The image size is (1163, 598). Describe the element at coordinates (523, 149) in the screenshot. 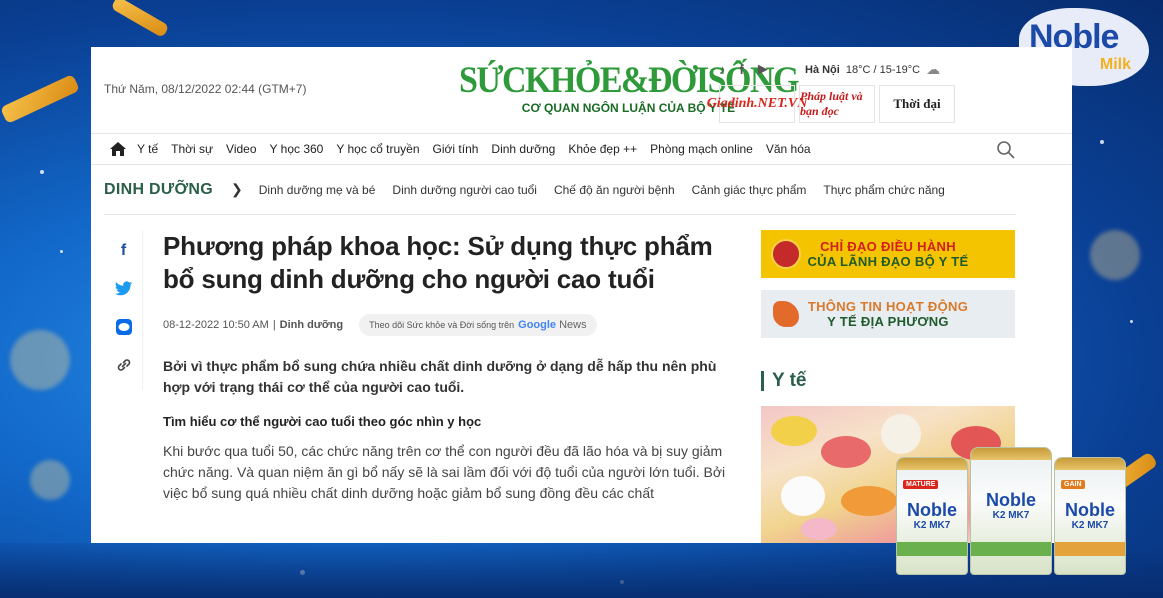

I see `nav-item-dinhduong: Dinh dưỡng` at that location.